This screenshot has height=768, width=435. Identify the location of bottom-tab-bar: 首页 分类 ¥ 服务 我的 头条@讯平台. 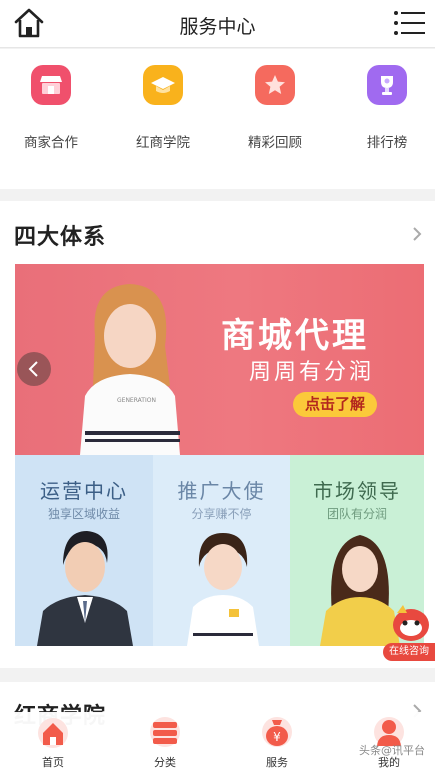
(217, 740).